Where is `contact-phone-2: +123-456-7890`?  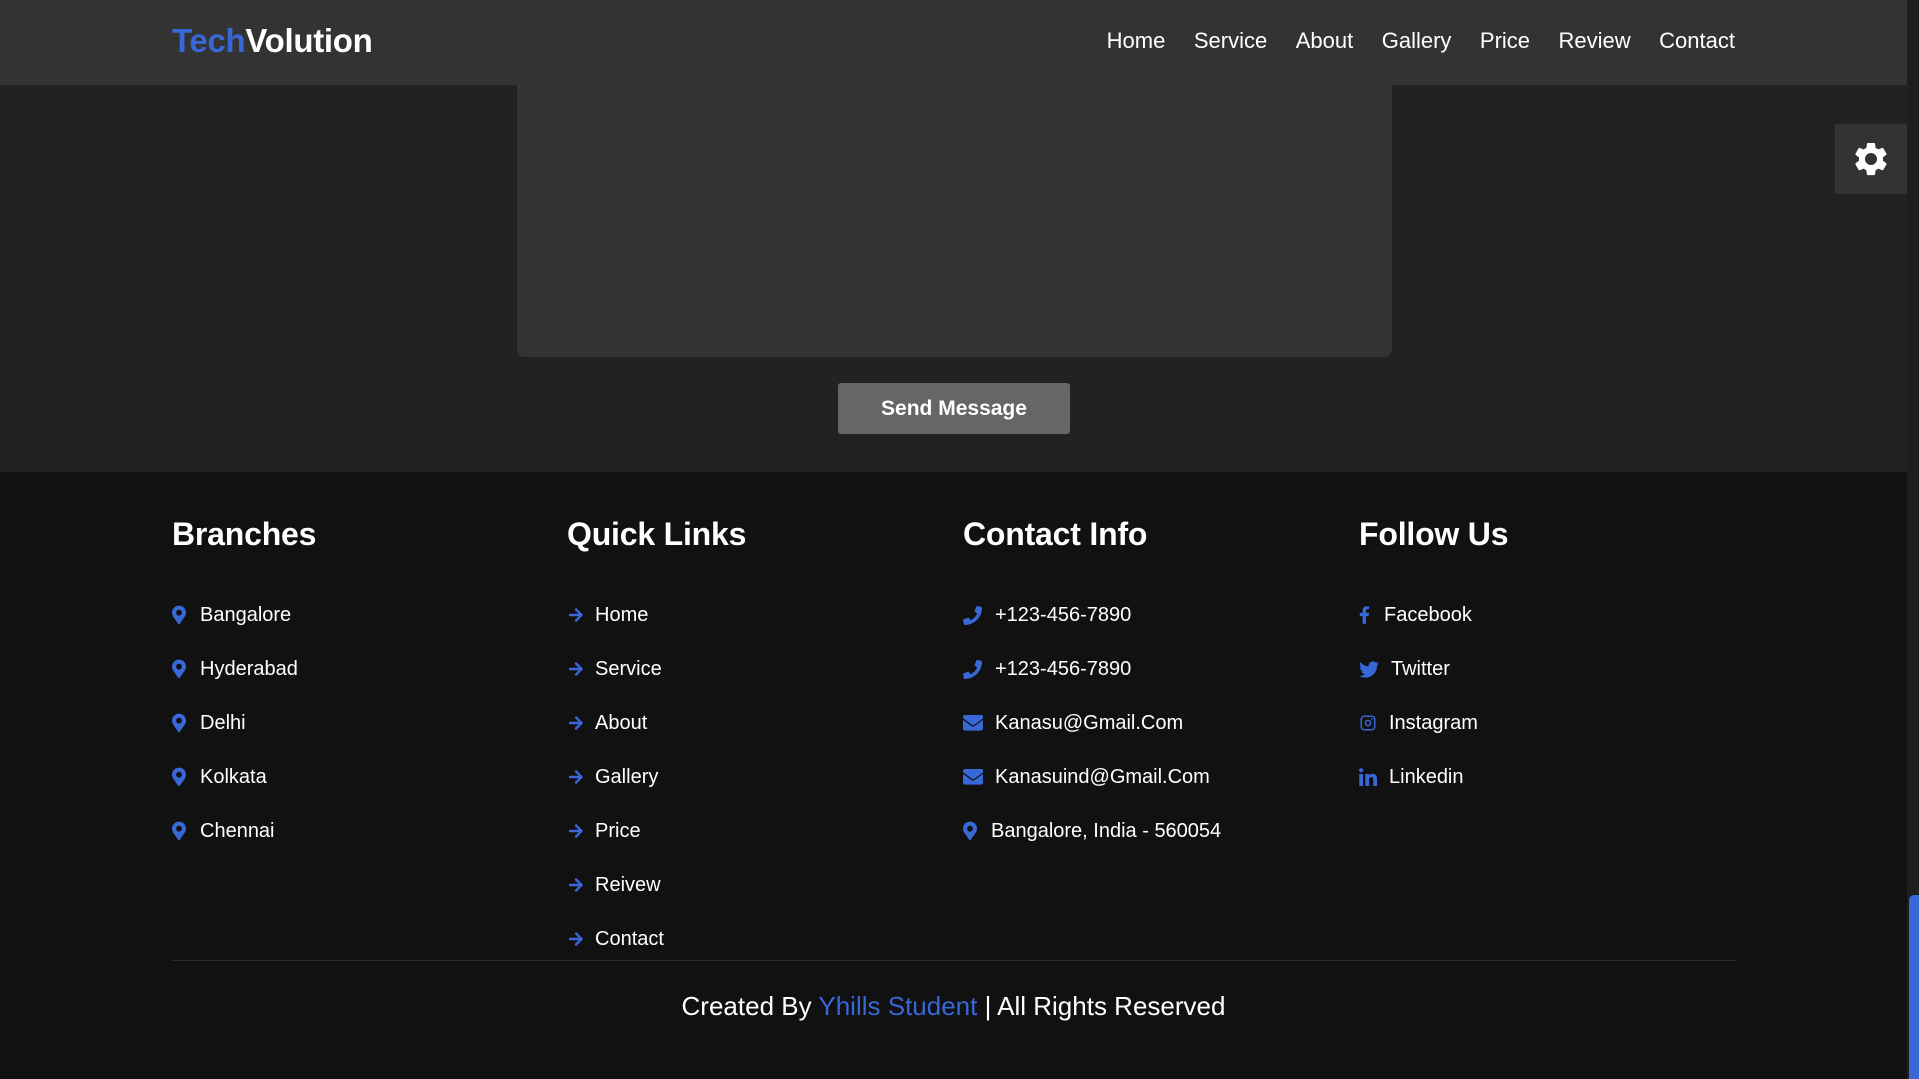 contact-phone-2: +123-456-7890 is located at coordinates (1092, 669).